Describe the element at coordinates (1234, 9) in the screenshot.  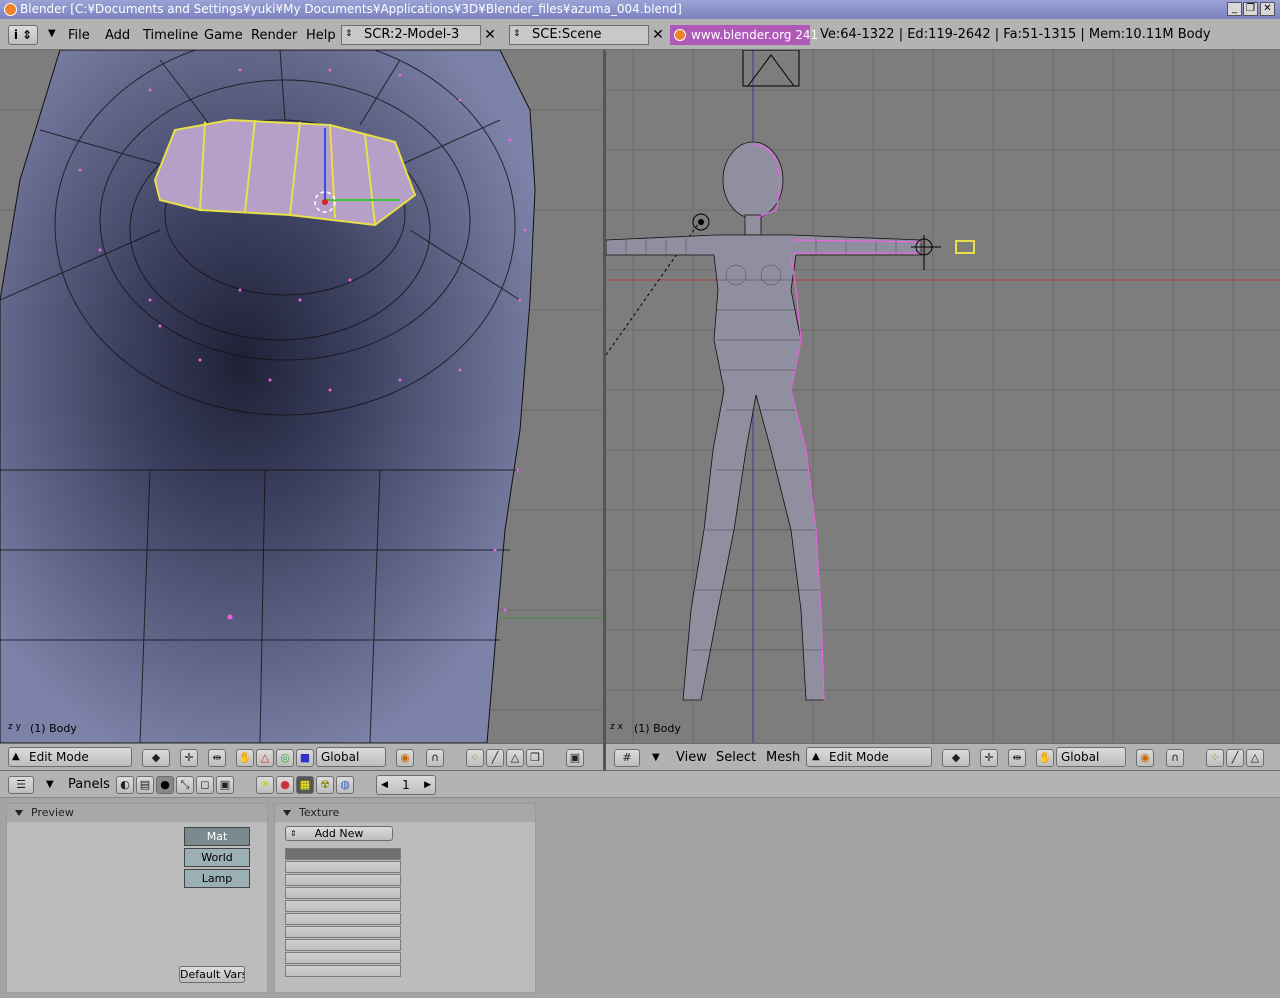
I see `minimize-button: _` at that location.